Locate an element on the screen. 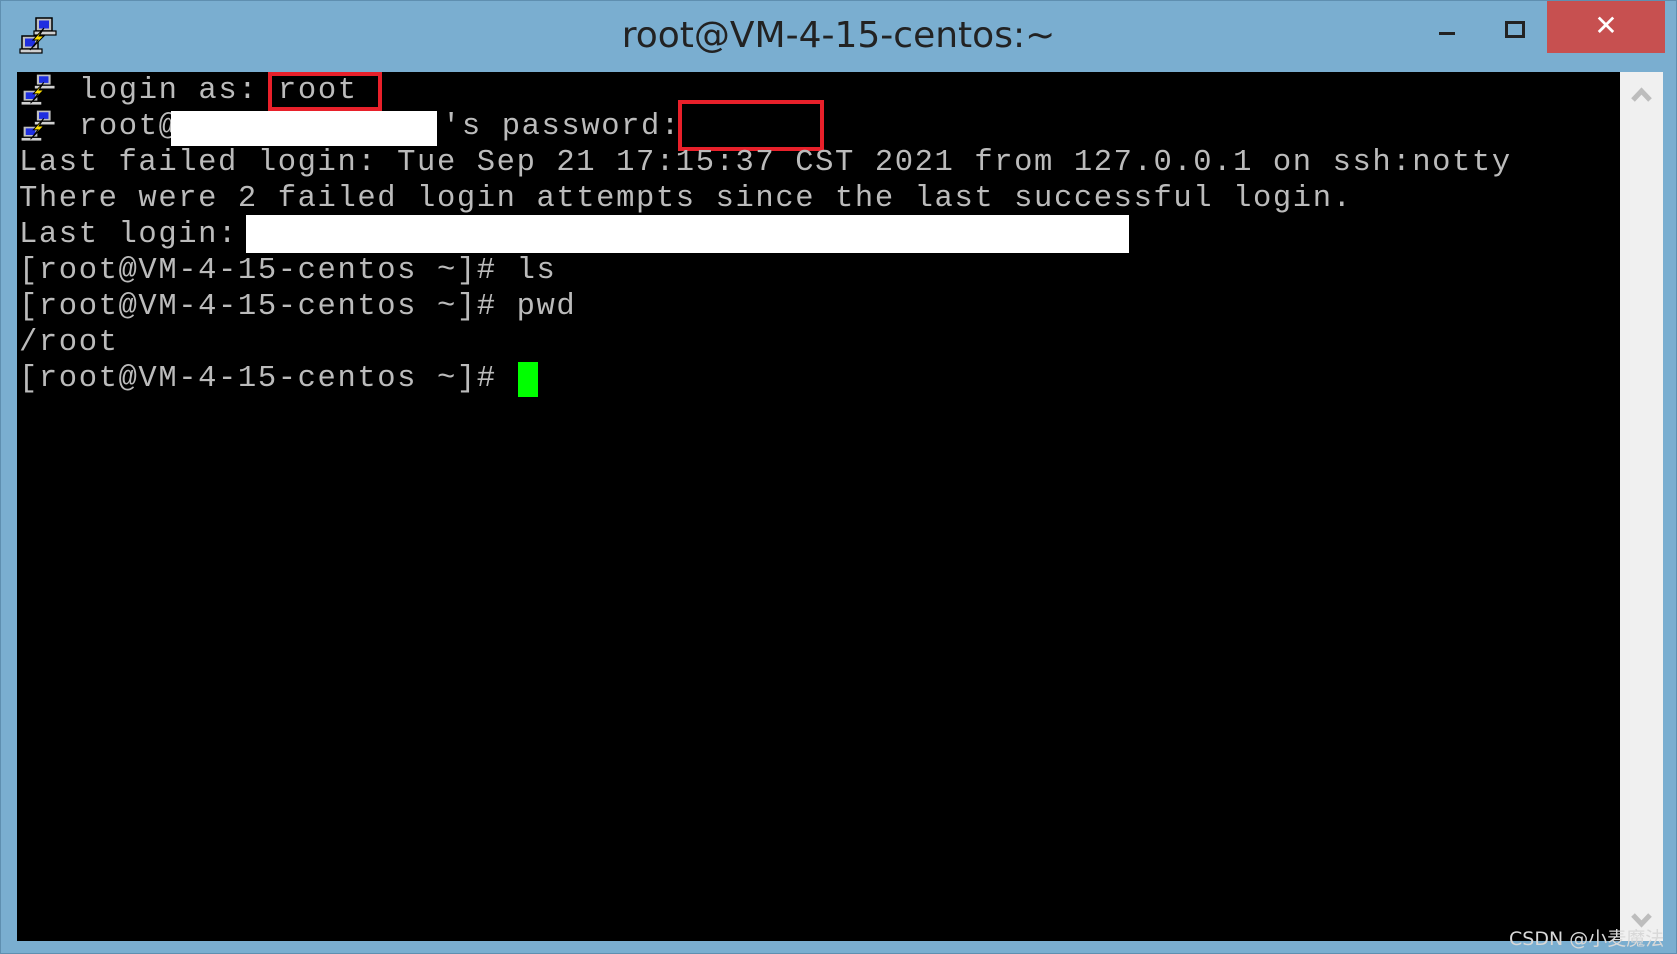 The width and height of the screenshot is (1677, 954). redacted-last-login is located at coordinates (687, 234).